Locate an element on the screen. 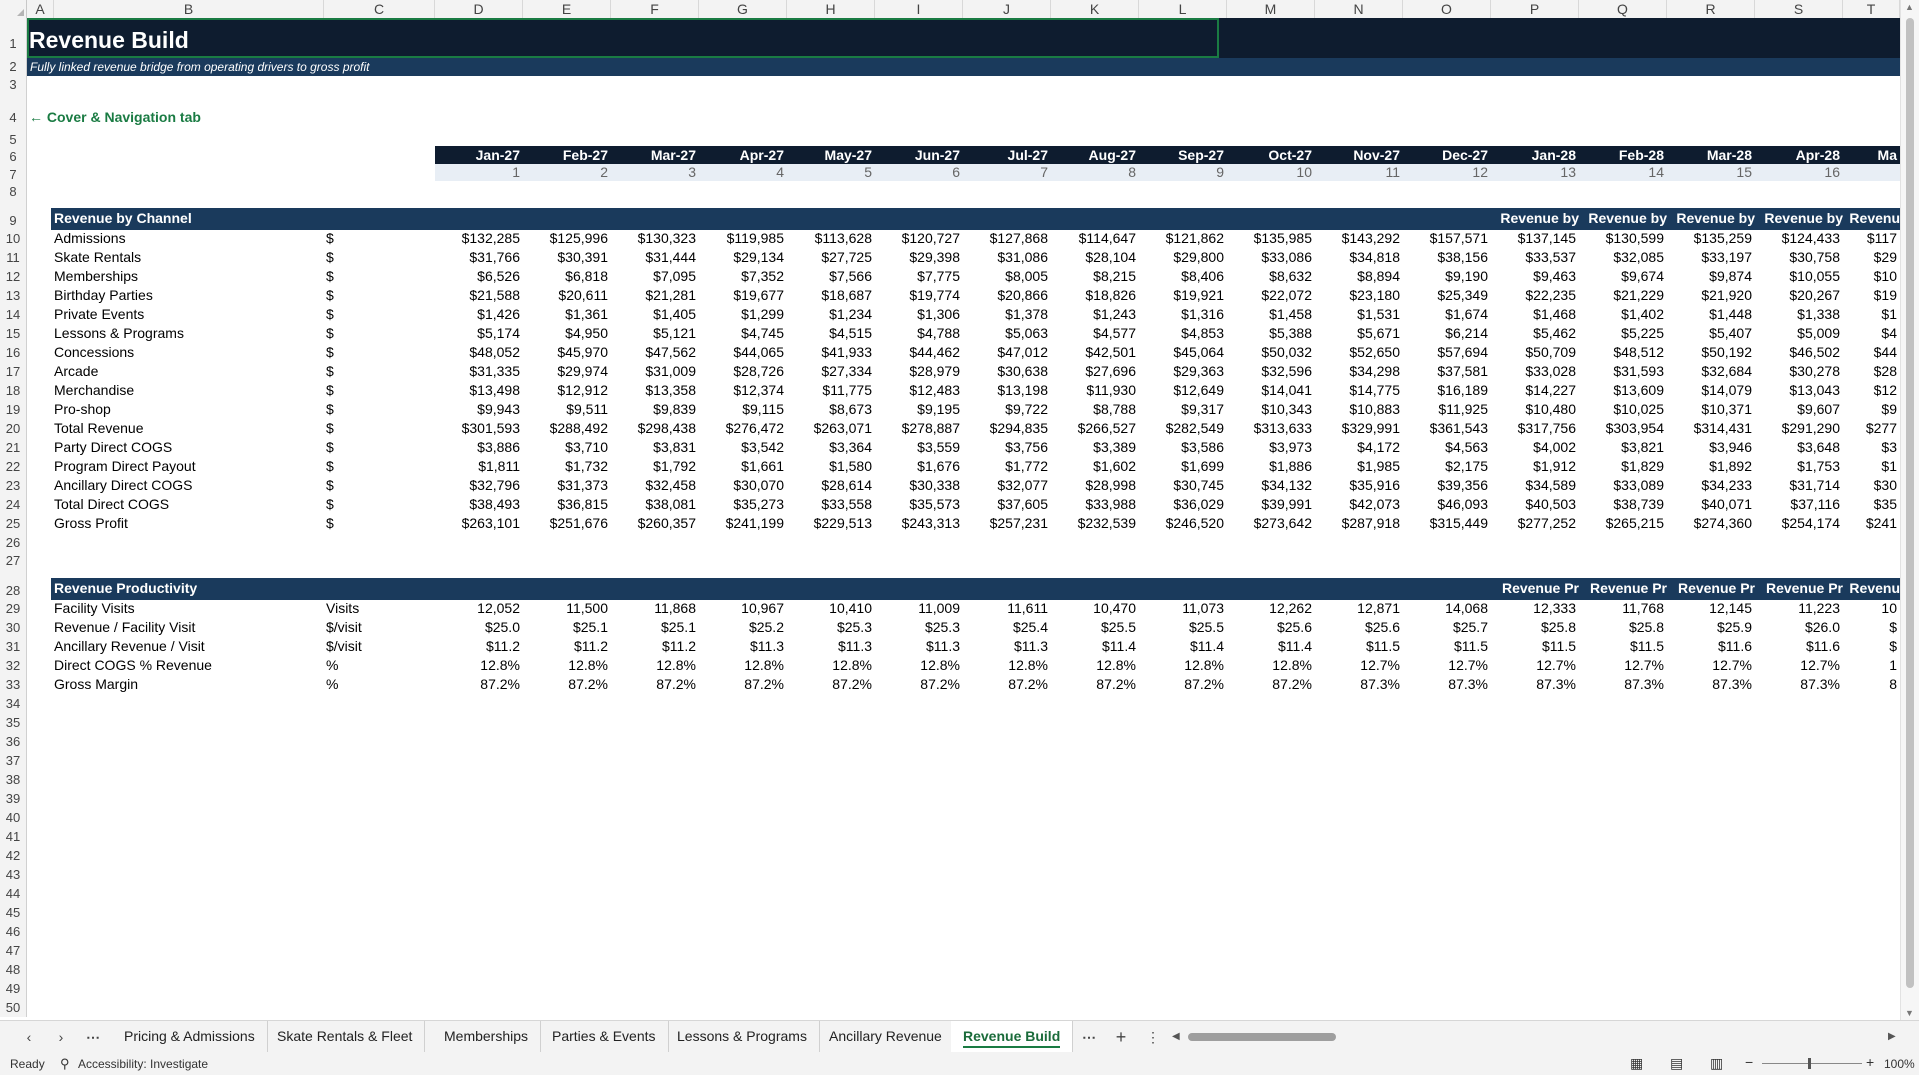  value-cell: $313,633 is located at coordinates (1271, 428).